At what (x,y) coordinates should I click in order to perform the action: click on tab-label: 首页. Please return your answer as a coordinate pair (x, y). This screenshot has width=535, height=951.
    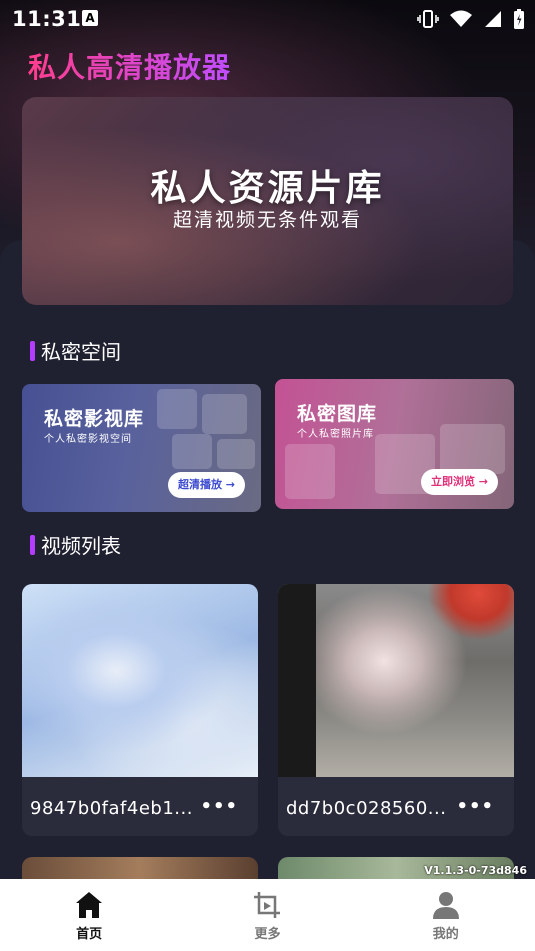
    Looking at the image, I should click on (89, 934).